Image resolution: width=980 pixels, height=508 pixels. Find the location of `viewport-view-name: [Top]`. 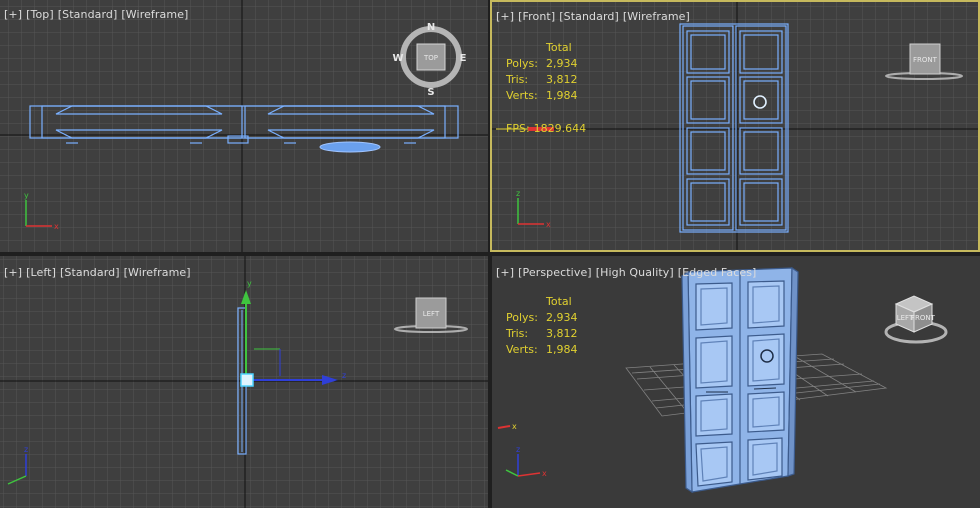

viewport-view-name: [Top] is located at coordinates (40, 14).